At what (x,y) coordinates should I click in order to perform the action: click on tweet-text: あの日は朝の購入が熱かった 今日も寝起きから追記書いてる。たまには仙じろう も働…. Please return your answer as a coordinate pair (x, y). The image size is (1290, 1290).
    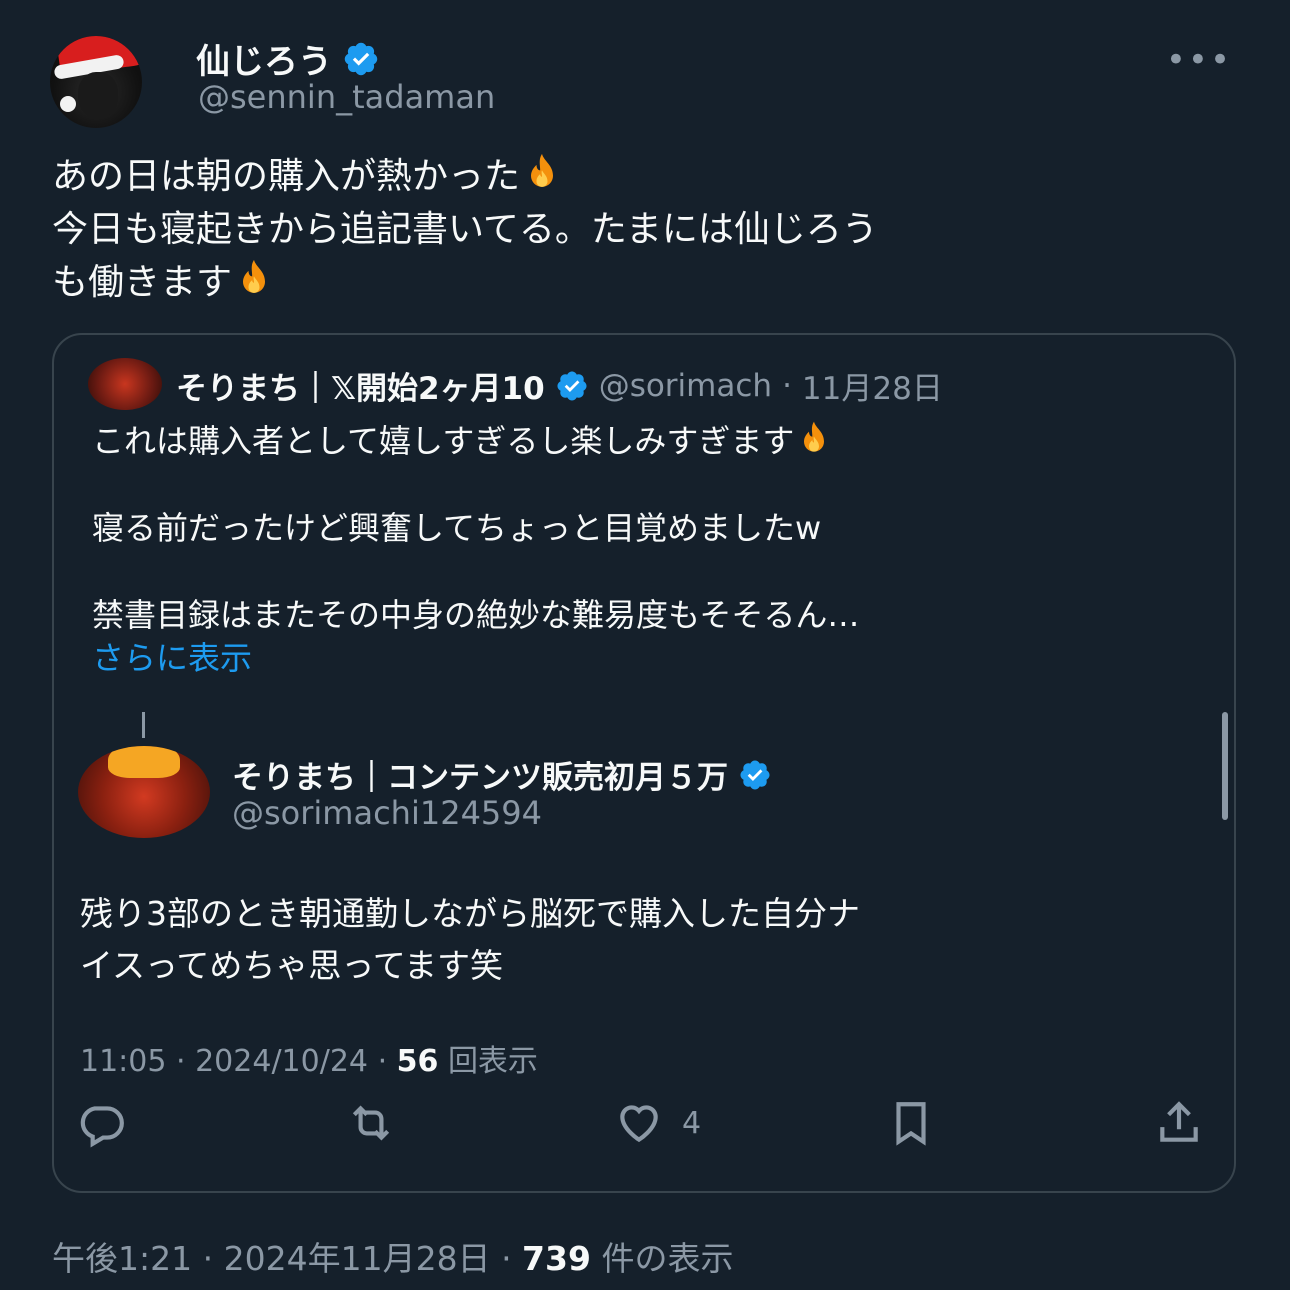
    Looking at the image, I should click on (647, 229).